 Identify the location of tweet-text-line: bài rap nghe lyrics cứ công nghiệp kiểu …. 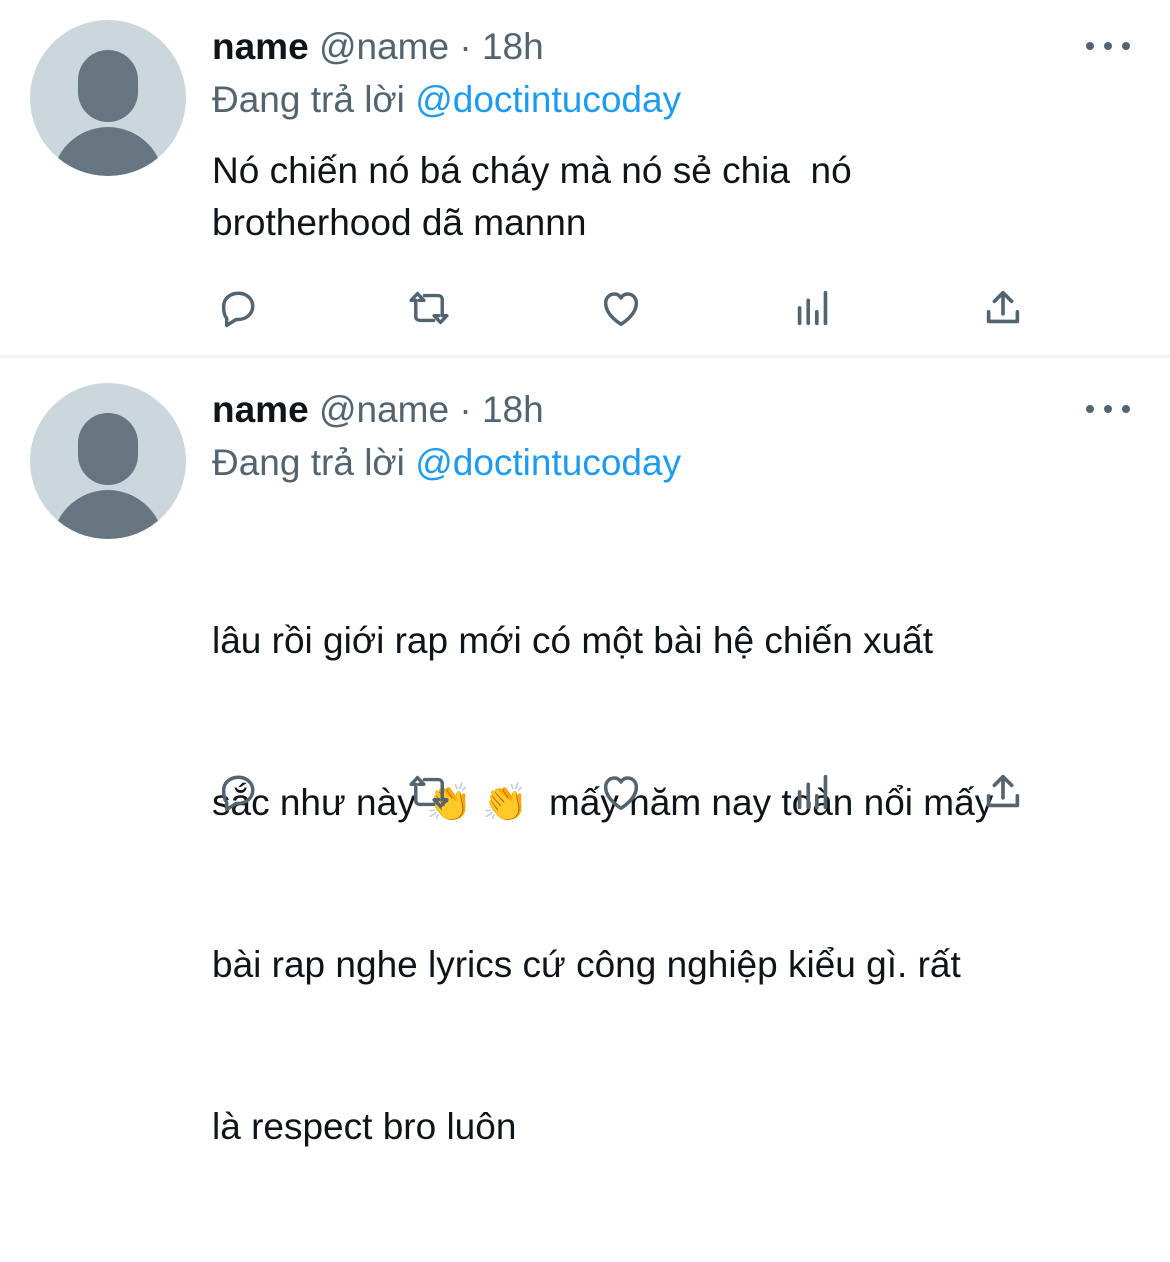
(586, 964).